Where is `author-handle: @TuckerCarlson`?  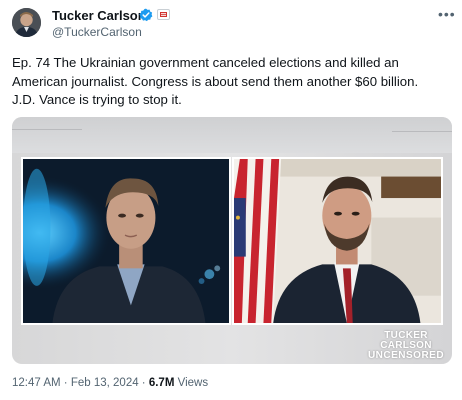 author-handle: @TuckerCarlson is located at coordinates (97, 32).